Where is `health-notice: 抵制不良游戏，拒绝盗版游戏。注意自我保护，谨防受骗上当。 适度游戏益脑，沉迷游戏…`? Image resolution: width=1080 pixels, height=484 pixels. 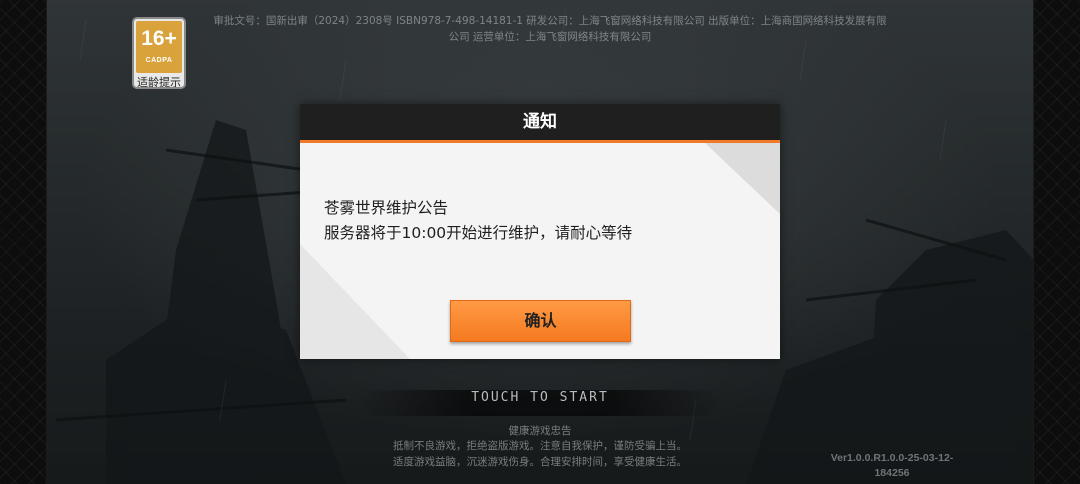
health-notice: 抵制不良游戏，拒绝盗版游戏。注意自我保护，谨防受骗上当。 适度游戏益脑，沉迷游戏… is located at coordinates (540, 454).